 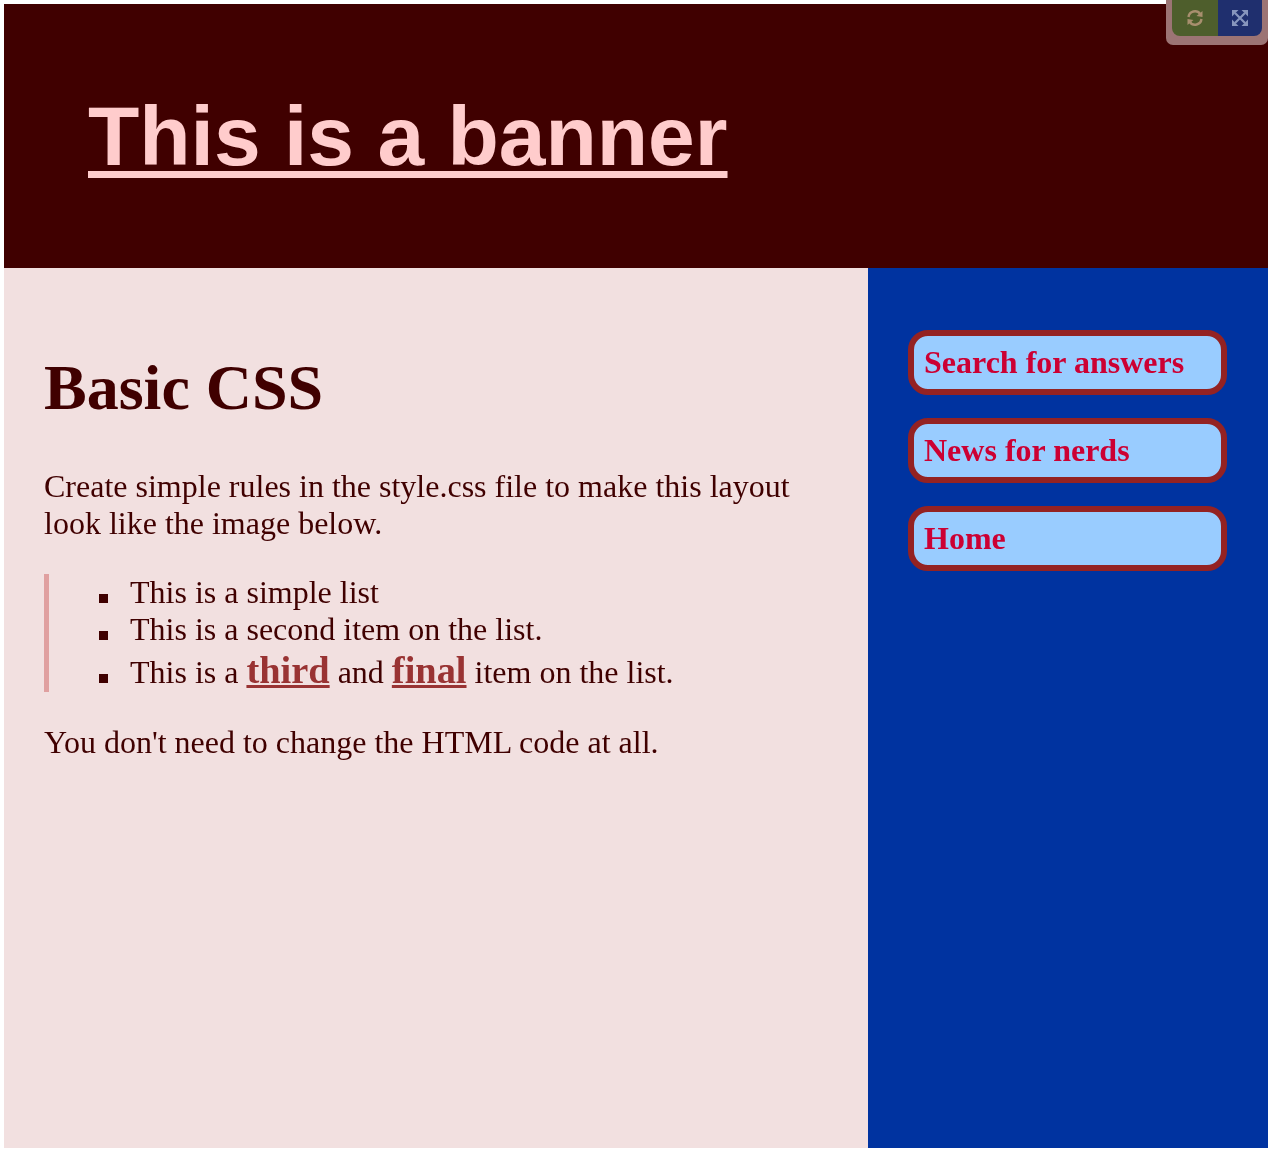 I want to click on page-heading: Basic CSS, so click(x=184, y=388).